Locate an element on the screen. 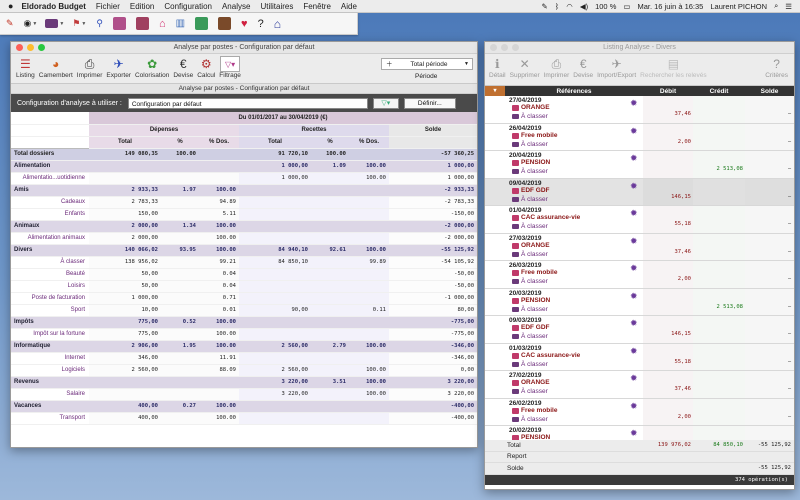 The height and width of the screenshot is (500, 800). subcategory-row: Sport 10,00 0.01 90,00 0.11 80,00 is located at coordinates (244, 310).